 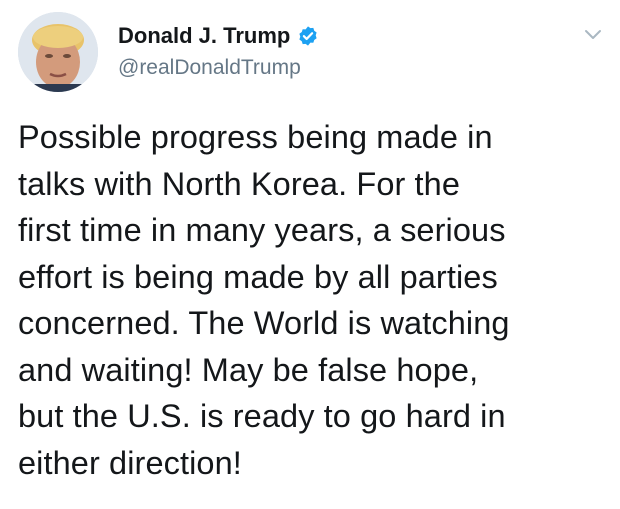 I want to click on tweet-header: Donald J. Trump @realDonaldTrump, so click(x=218, y=50).